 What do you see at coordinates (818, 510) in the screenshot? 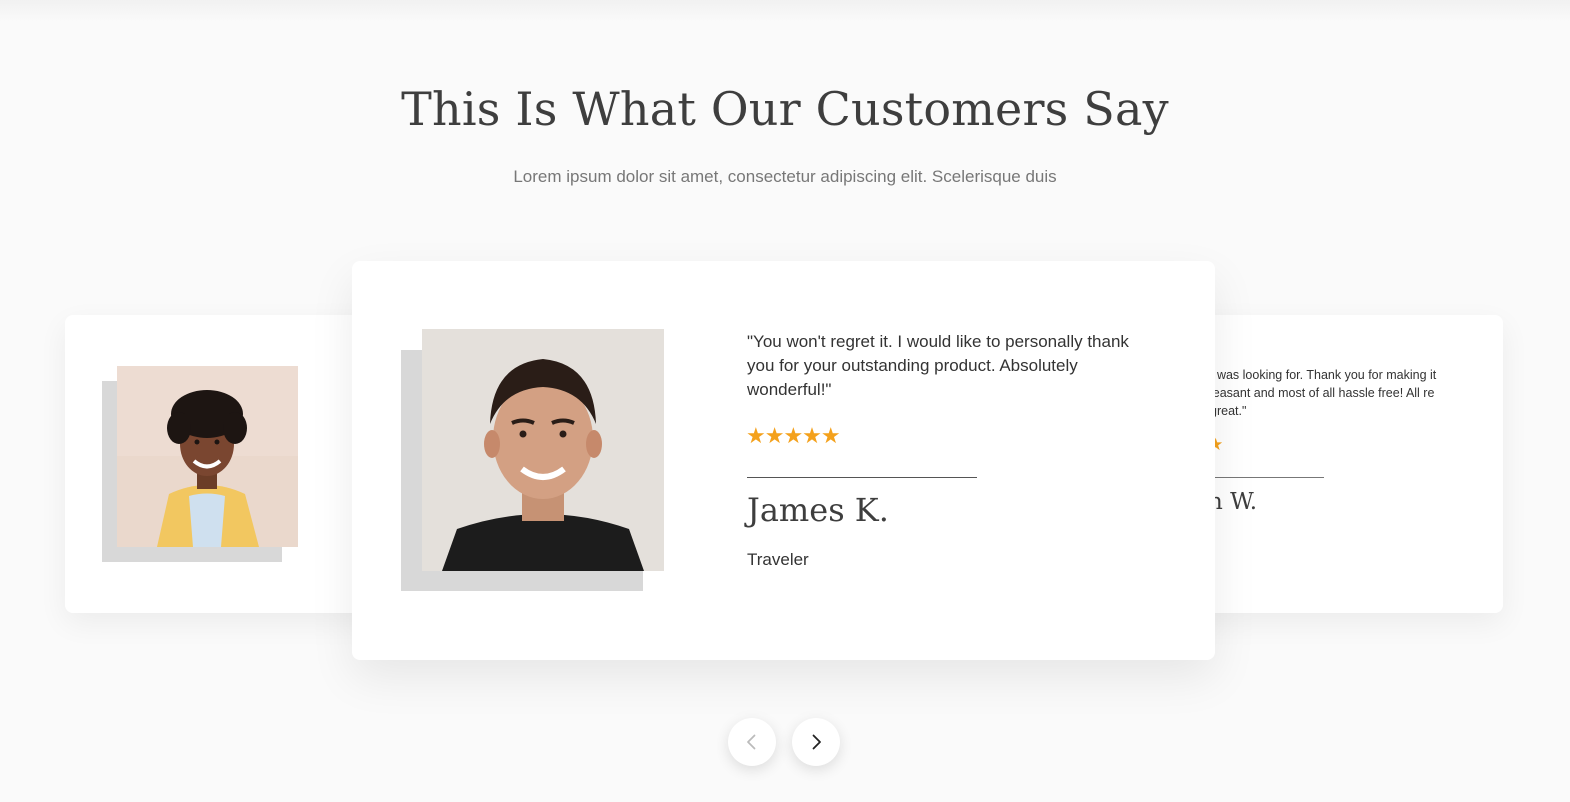
I see `customer-name: James K.` at bounding box center [818, 510].